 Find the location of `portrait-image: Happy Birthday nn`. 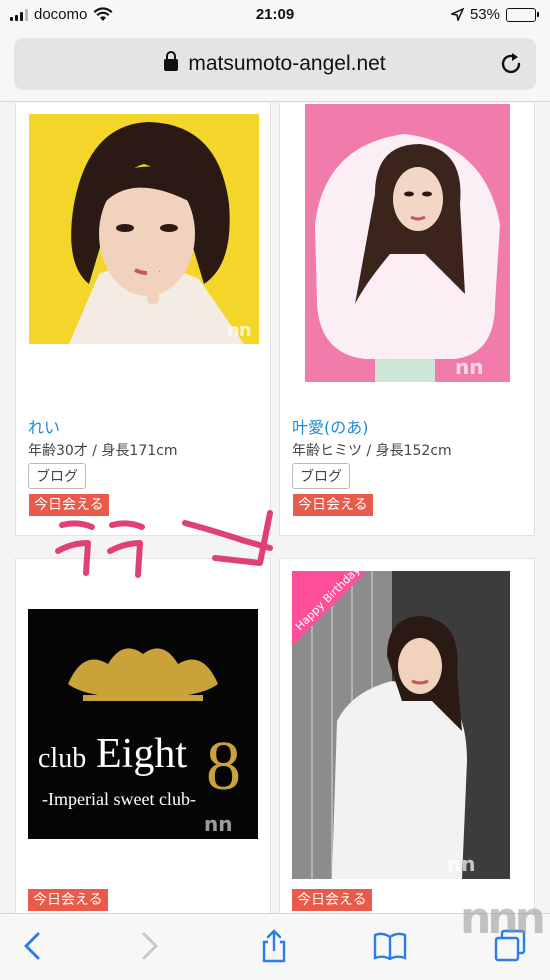

portrait-image: Happy Birthday nn is located at coordinates (401, 725).